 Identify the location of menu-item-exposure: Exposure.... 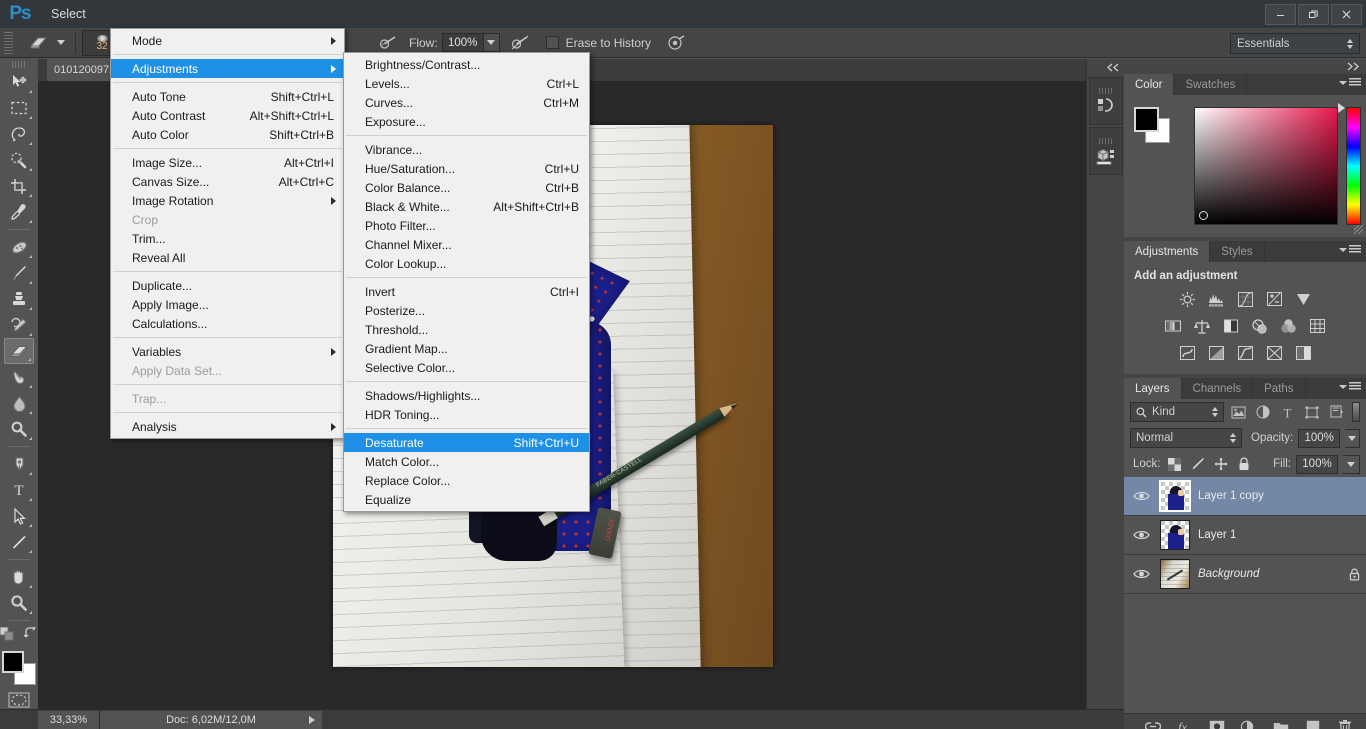
(466, 121).